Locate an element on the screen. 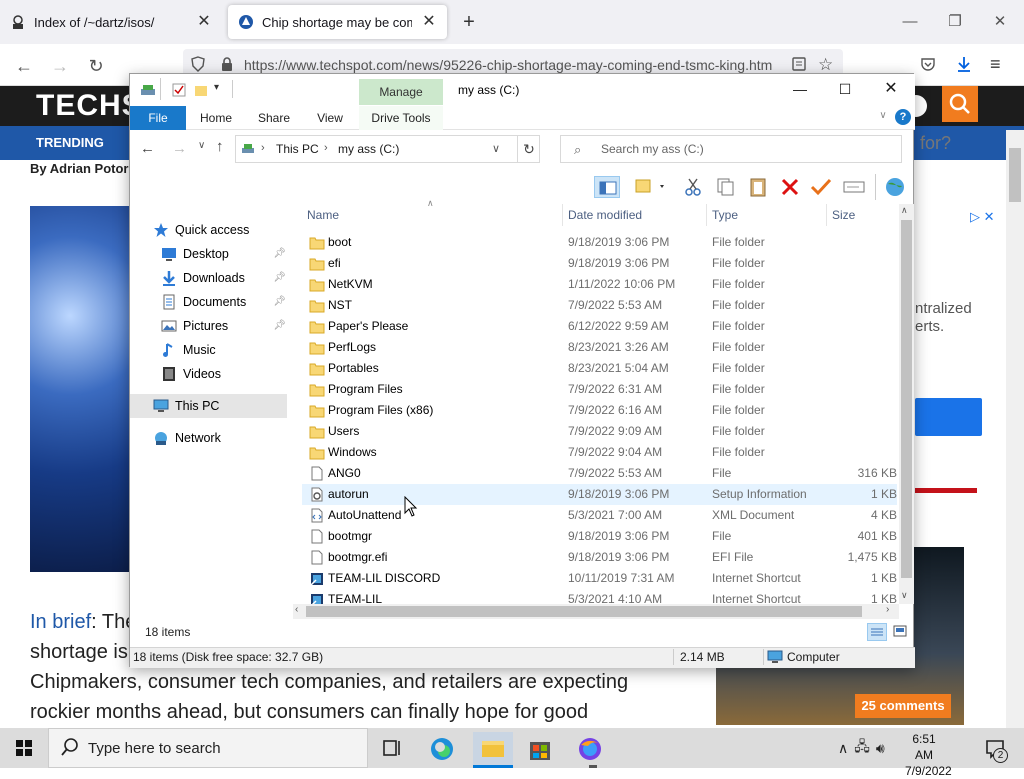  network-icon: 🖧︎ is located at coordinates (862, 748).